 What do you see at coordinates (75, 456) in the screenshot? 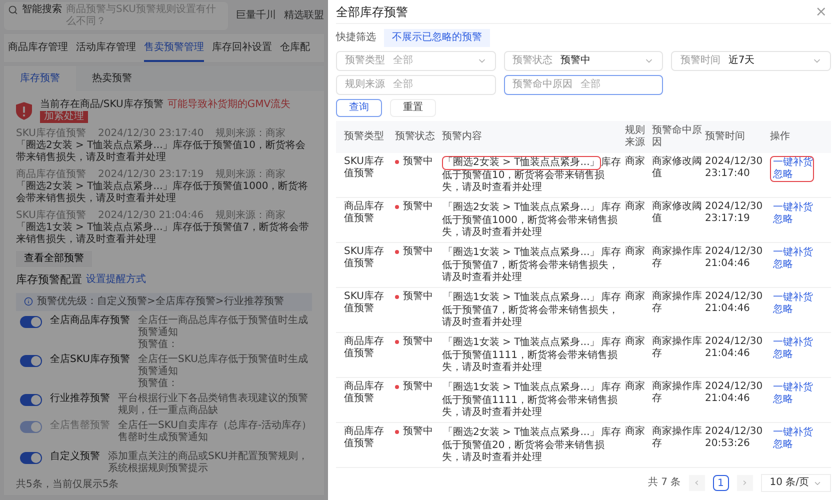
I see `rule-name: 自定义预警` at bounding box center [75, 456].